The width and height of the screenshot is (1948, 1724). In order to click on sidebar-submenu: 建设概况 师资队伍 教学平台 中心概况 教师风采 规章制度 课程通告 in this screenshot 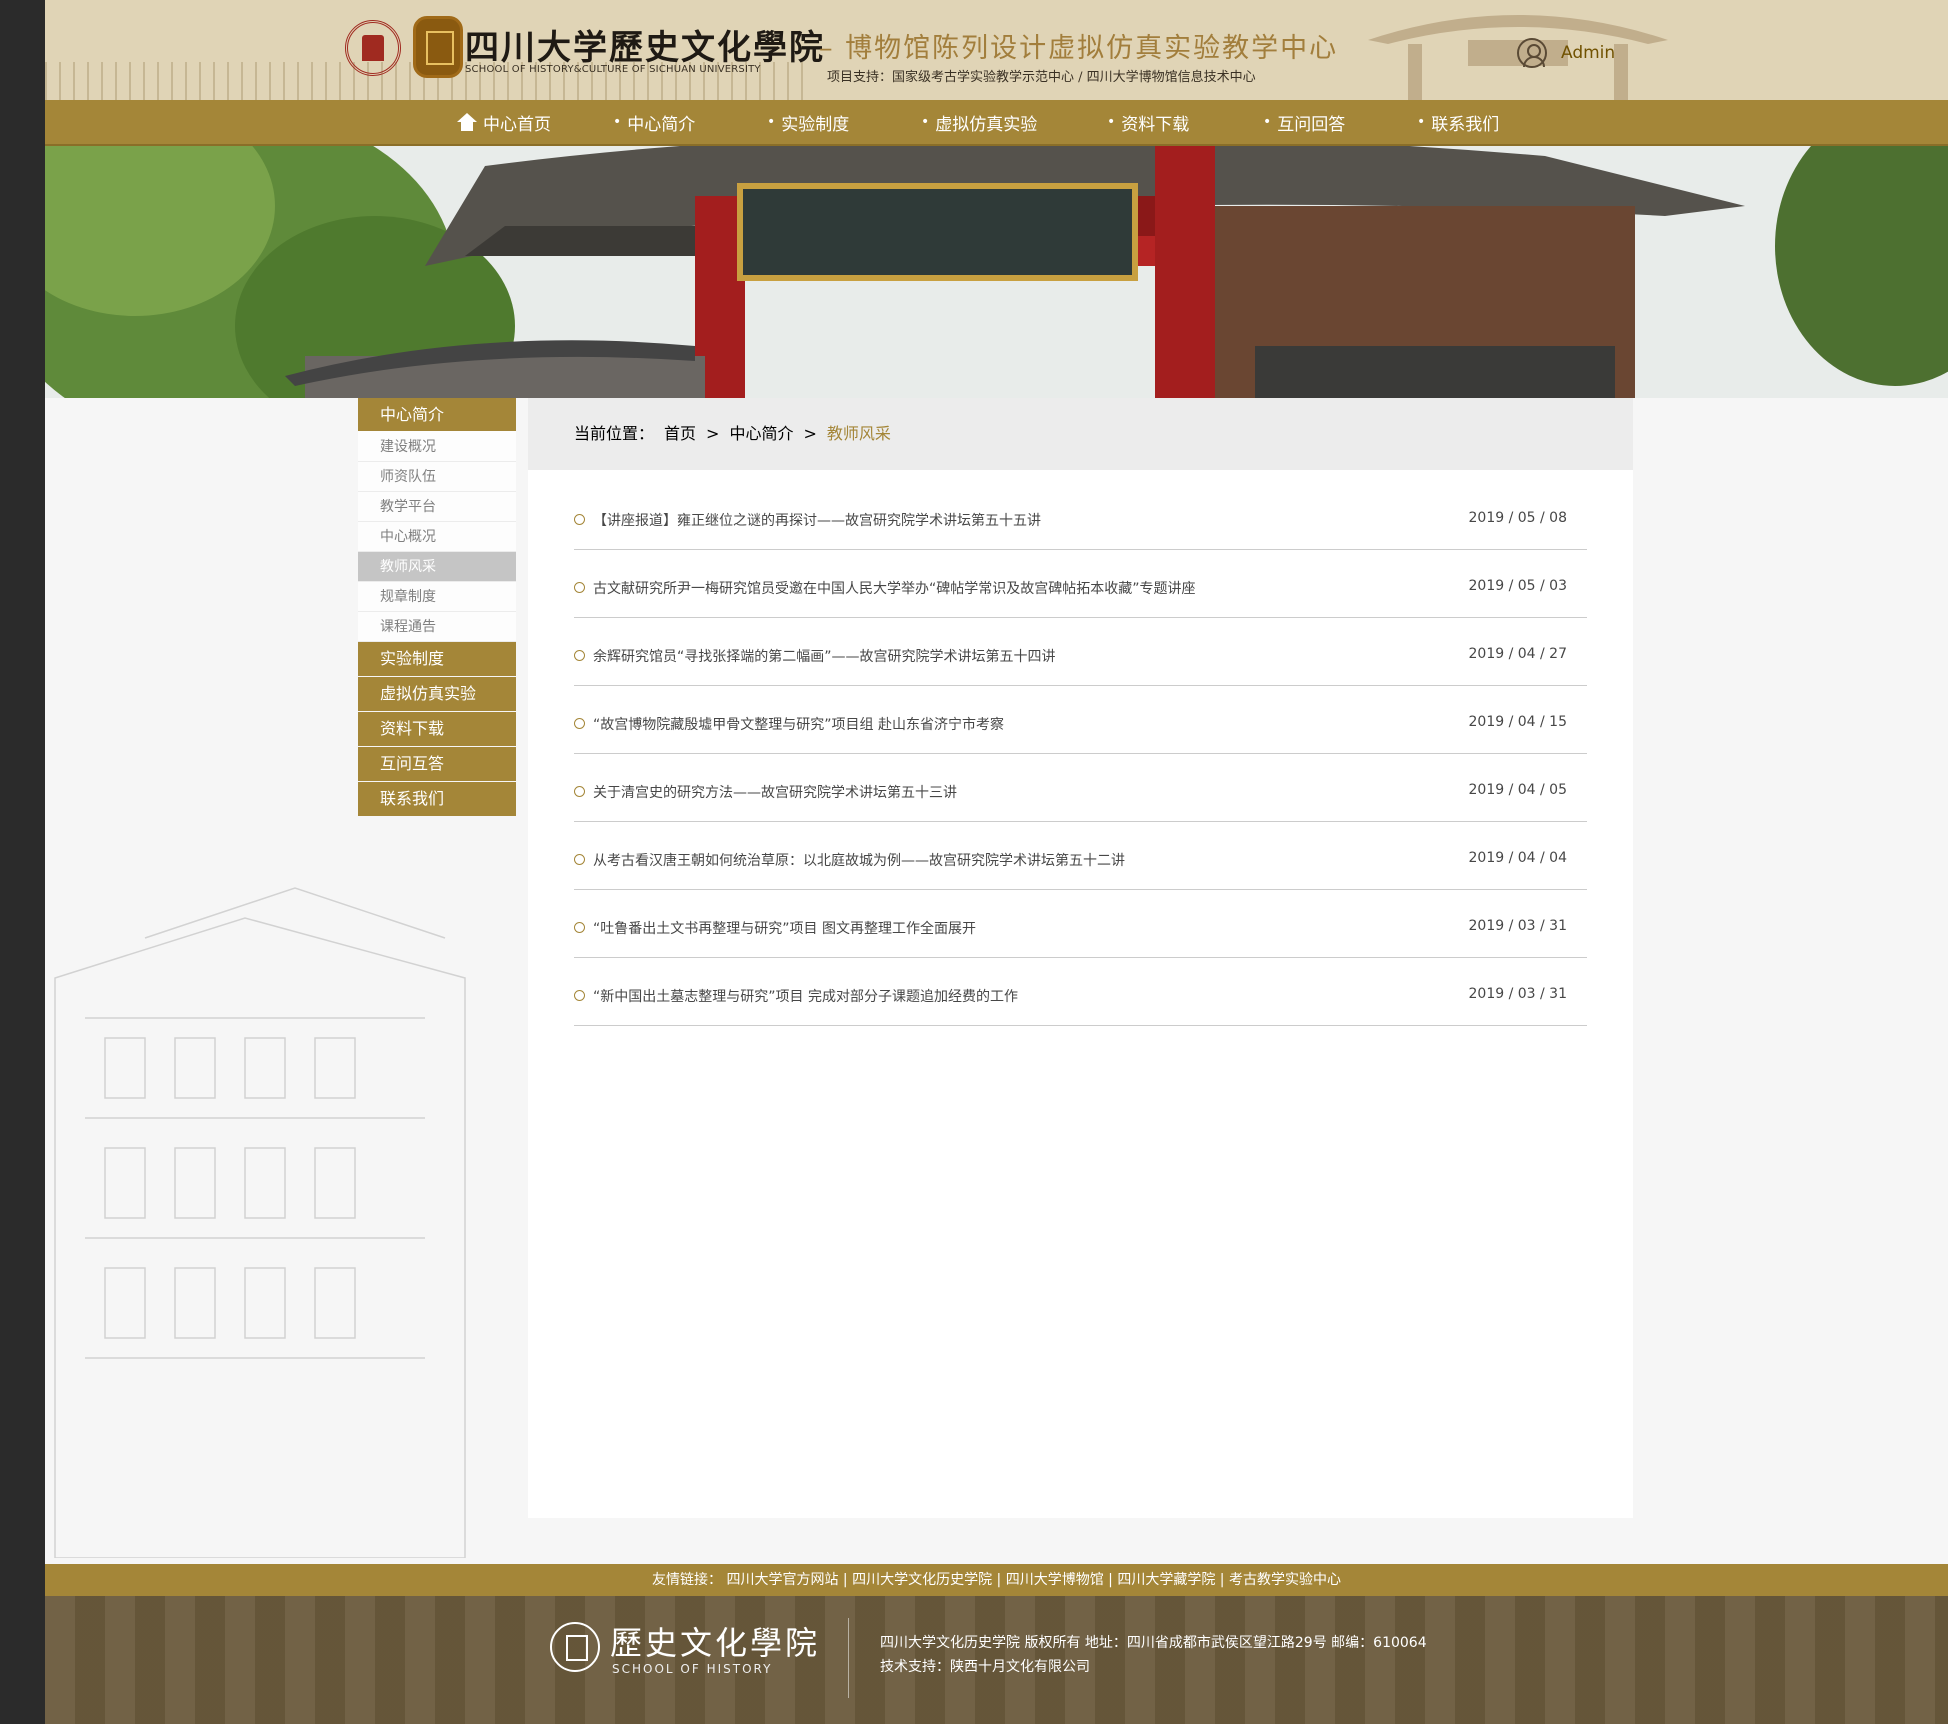, I will do `click(437, 537)`.